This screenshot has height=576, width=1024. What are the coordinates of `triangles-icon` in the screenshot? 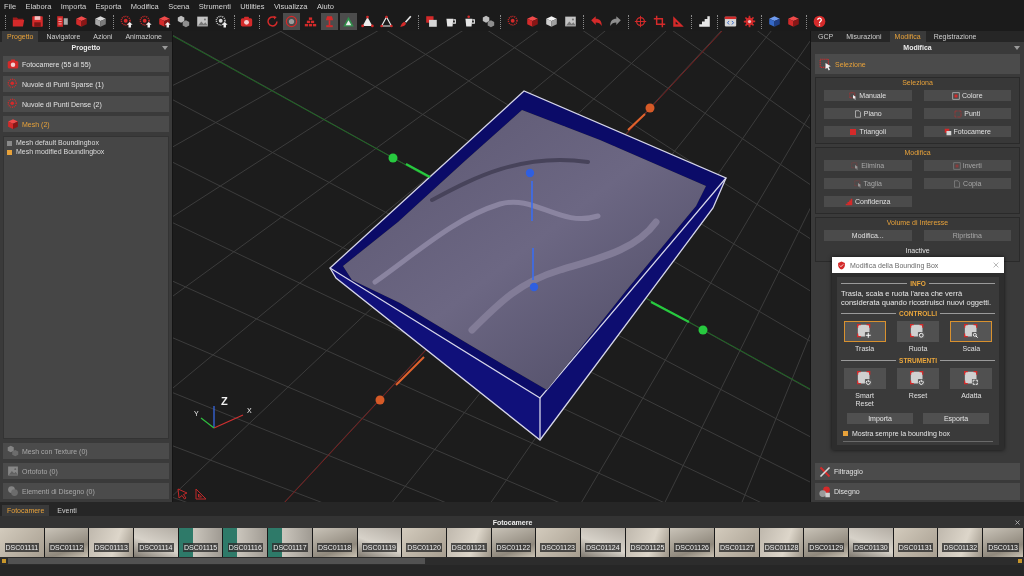 It's located at (348, 21).